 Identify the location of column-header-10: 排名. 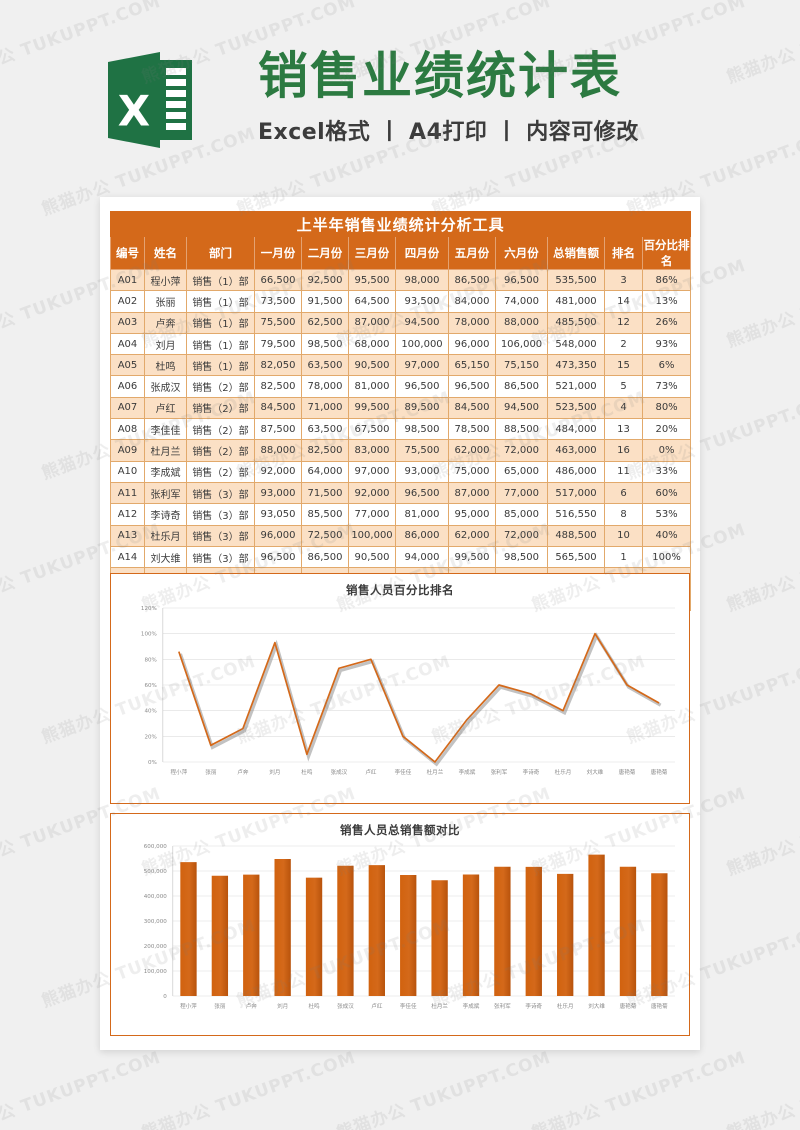
(623, 253).